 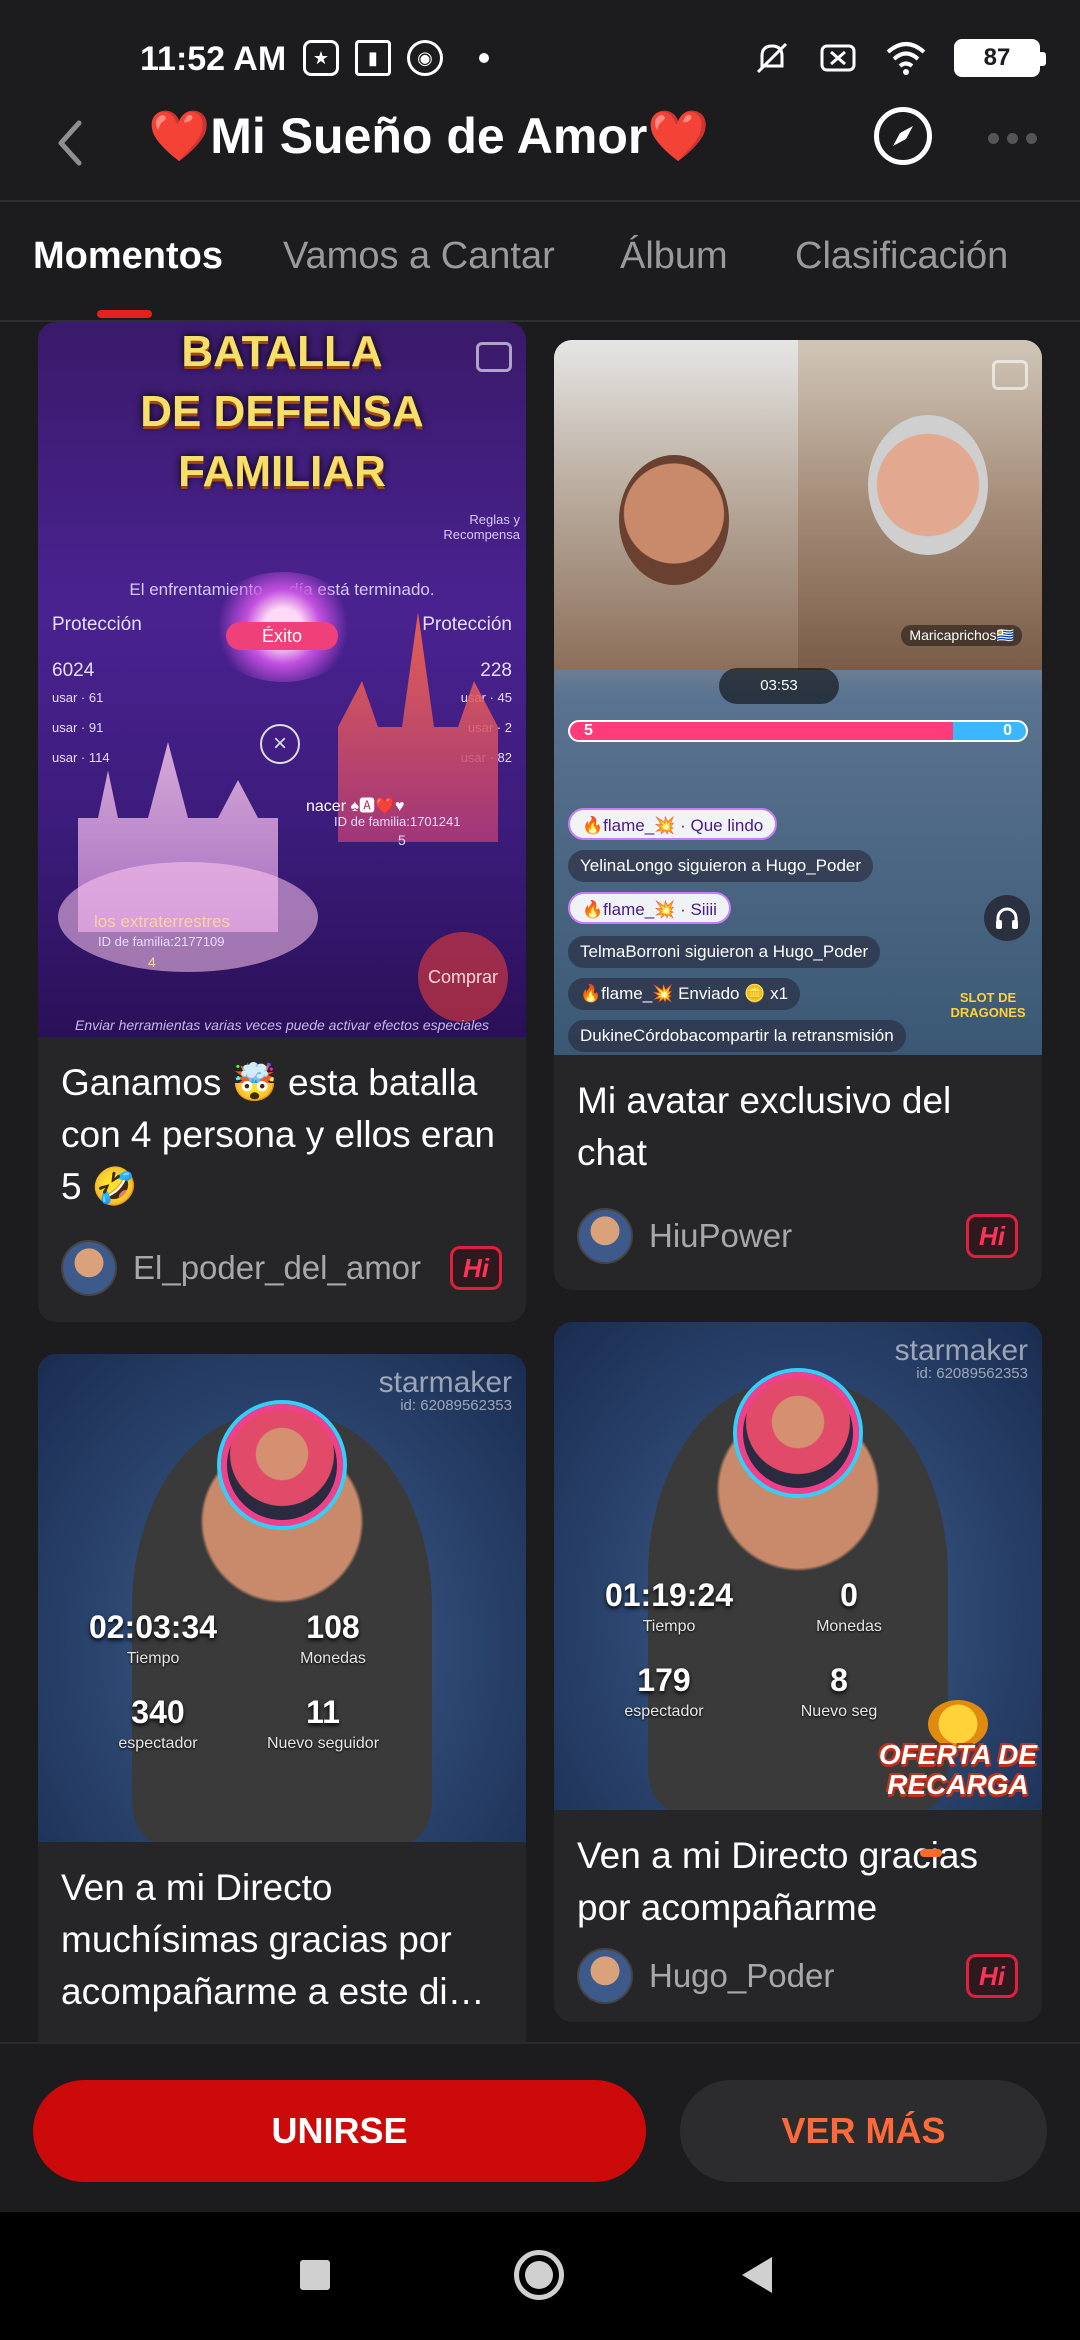 What do you see at coordinates (152, 962) in the screenshot?
I see `left-members: 4` at bounding box center [152, 962].